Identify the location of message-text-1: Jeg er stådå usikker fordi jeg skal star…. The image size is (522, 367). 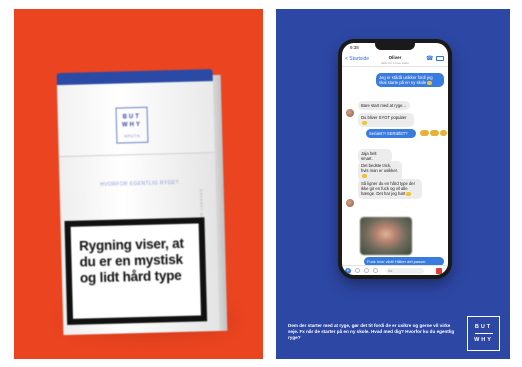
(406, 80).